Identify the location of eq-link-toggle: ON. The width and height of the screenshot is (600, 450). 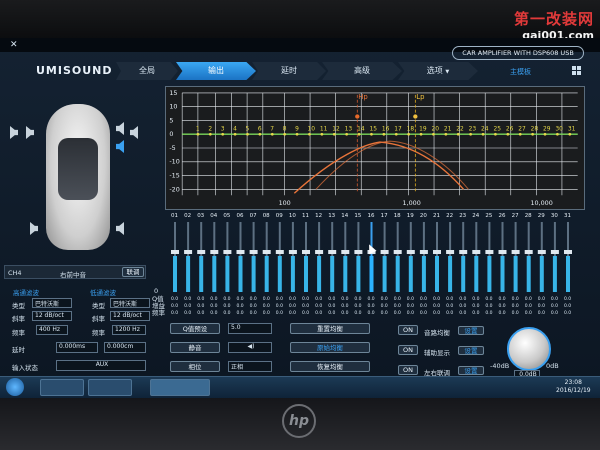
(408, 330).